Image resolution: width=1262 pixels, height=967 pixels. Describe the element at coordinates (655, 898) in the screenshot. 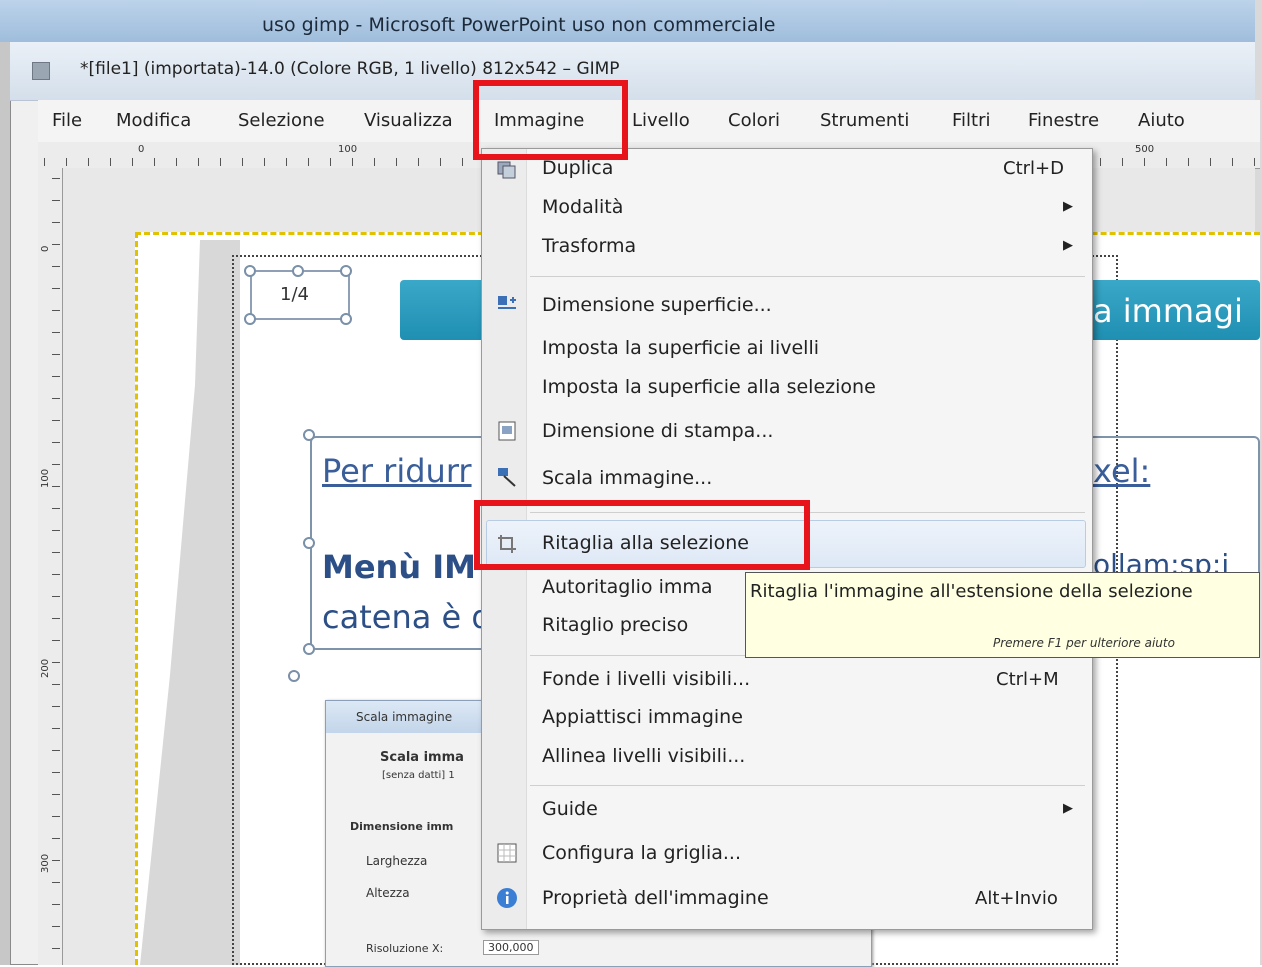

I see `menu-item-proprieta: Proprietà dell'immagine` at that location.